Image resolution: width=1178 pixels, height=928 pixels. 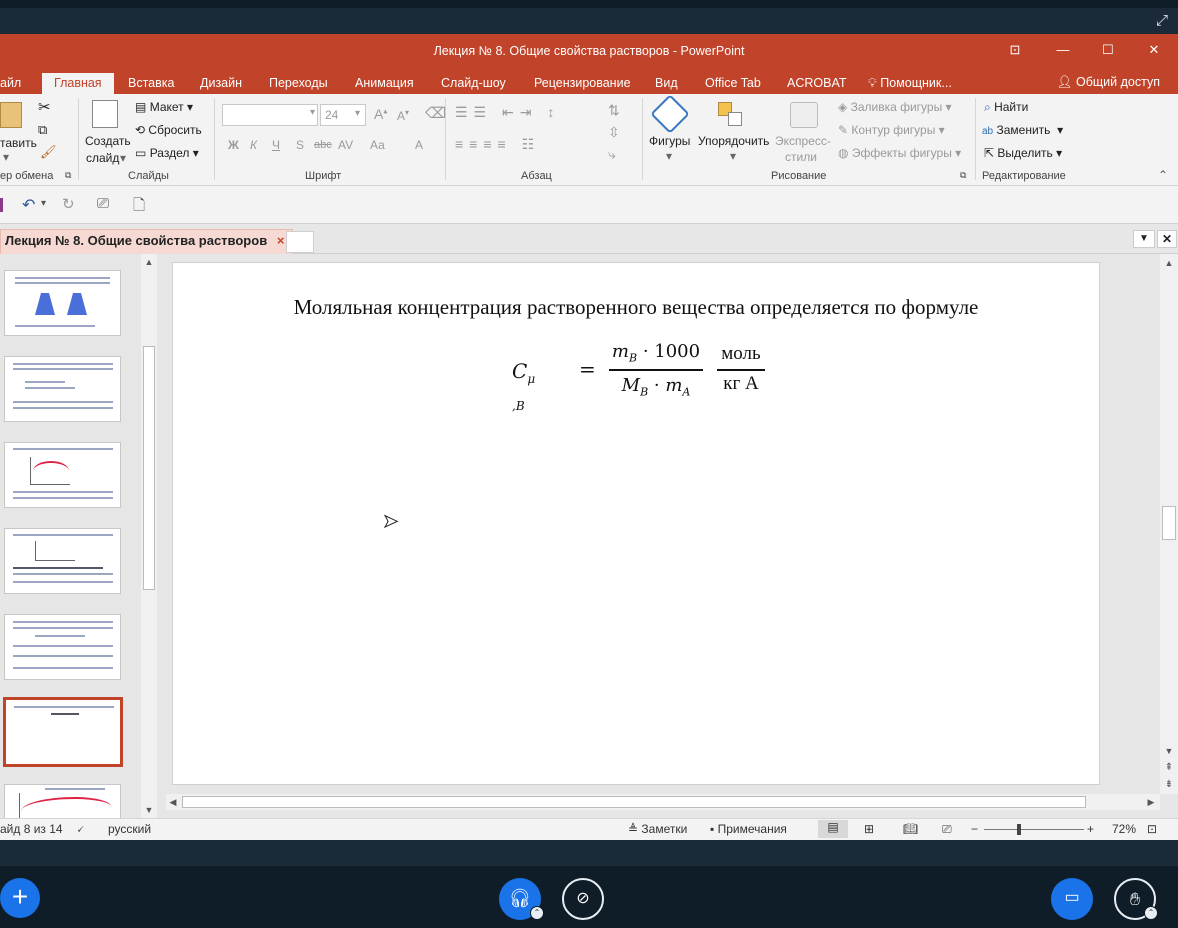 I want to click on tab-acrobat: ACROBAT, so click(x=817, y=83).